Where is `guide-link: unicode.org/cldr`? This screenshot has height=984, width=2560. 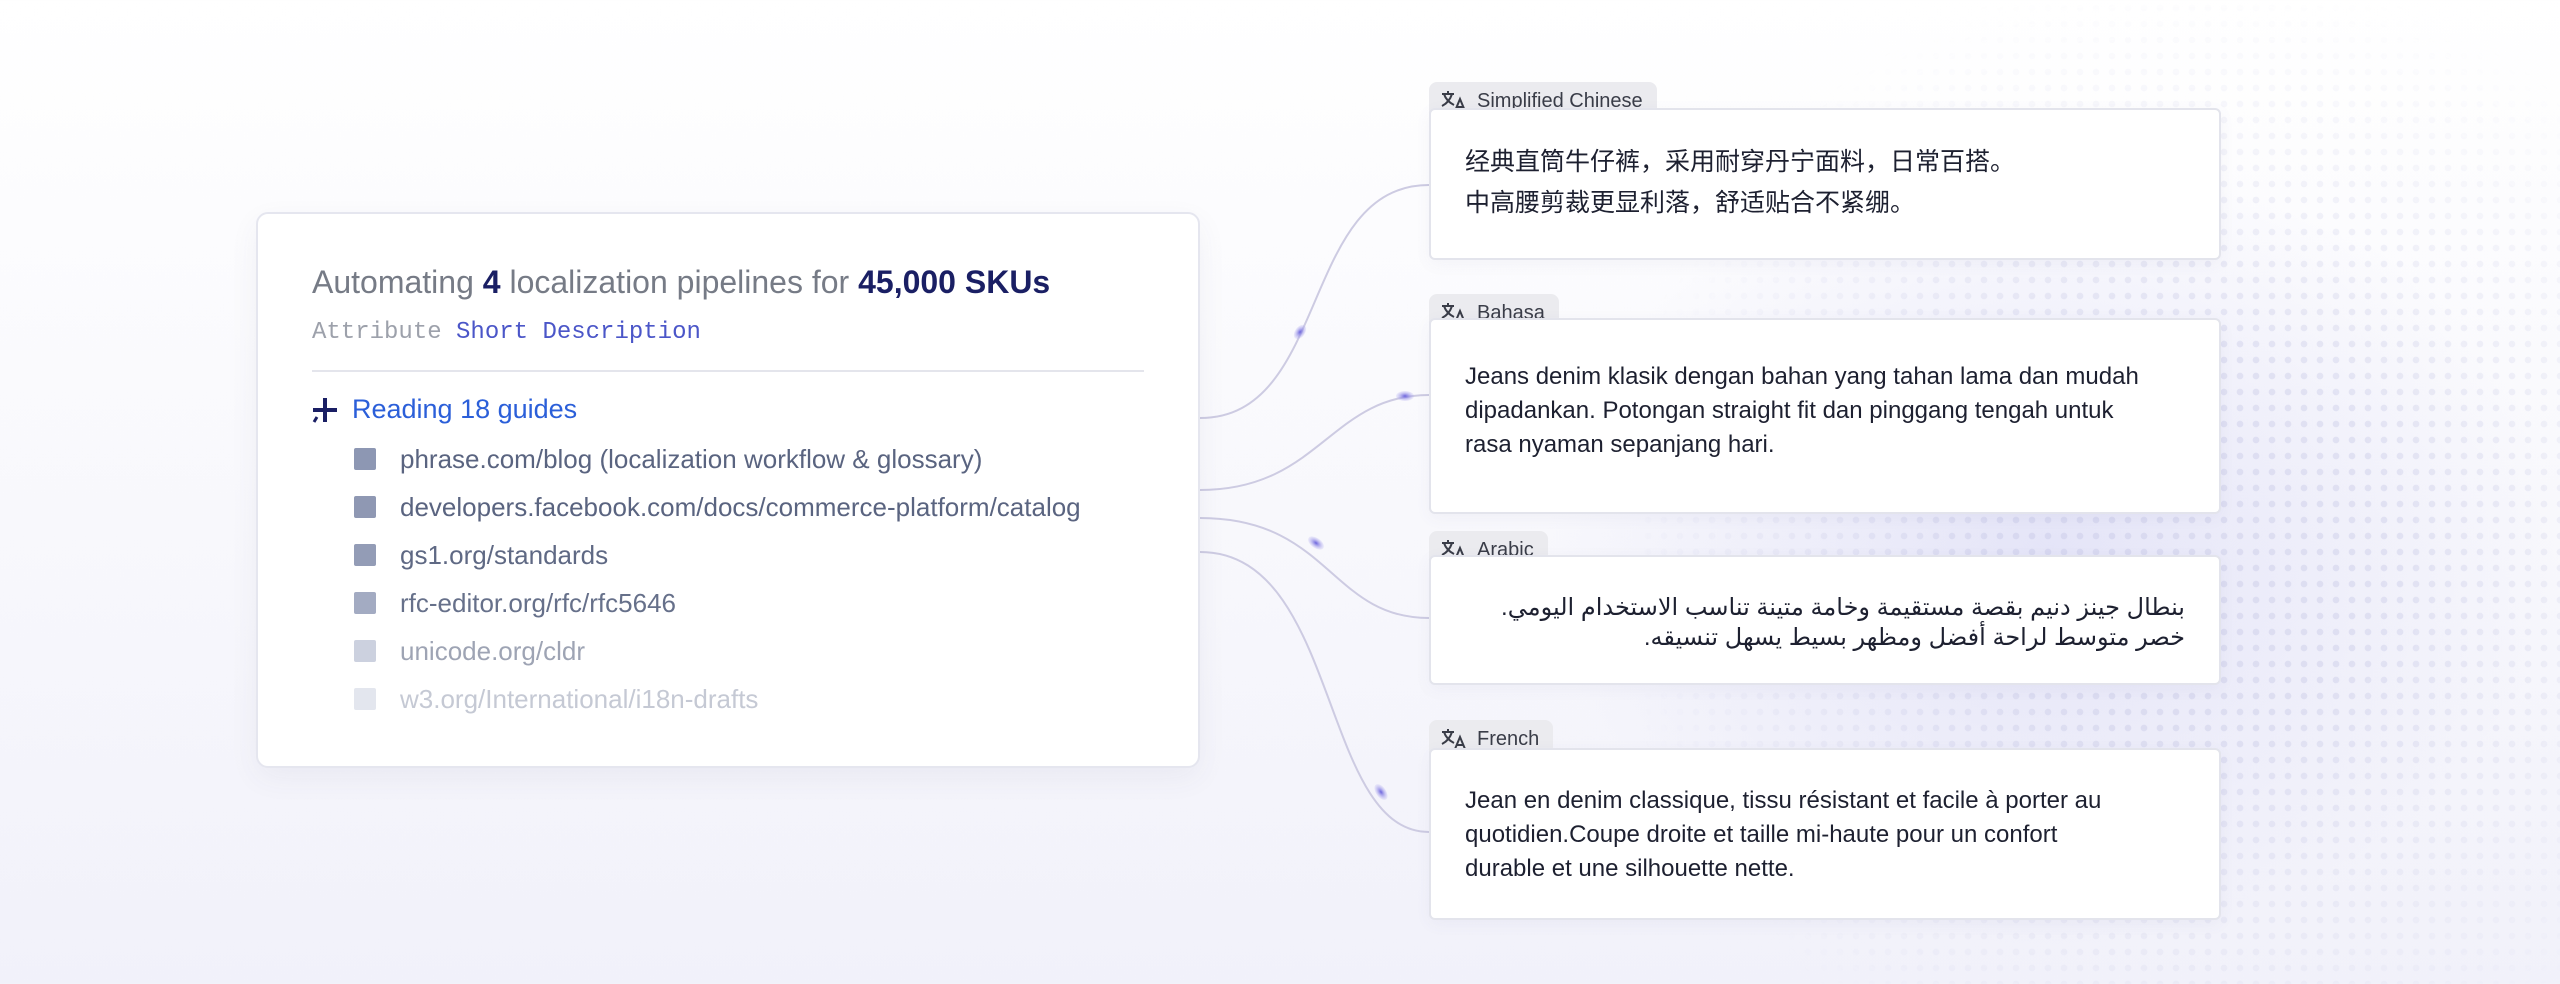 guide-link: unicode.org/cldr is located at coordinates (492, 651).